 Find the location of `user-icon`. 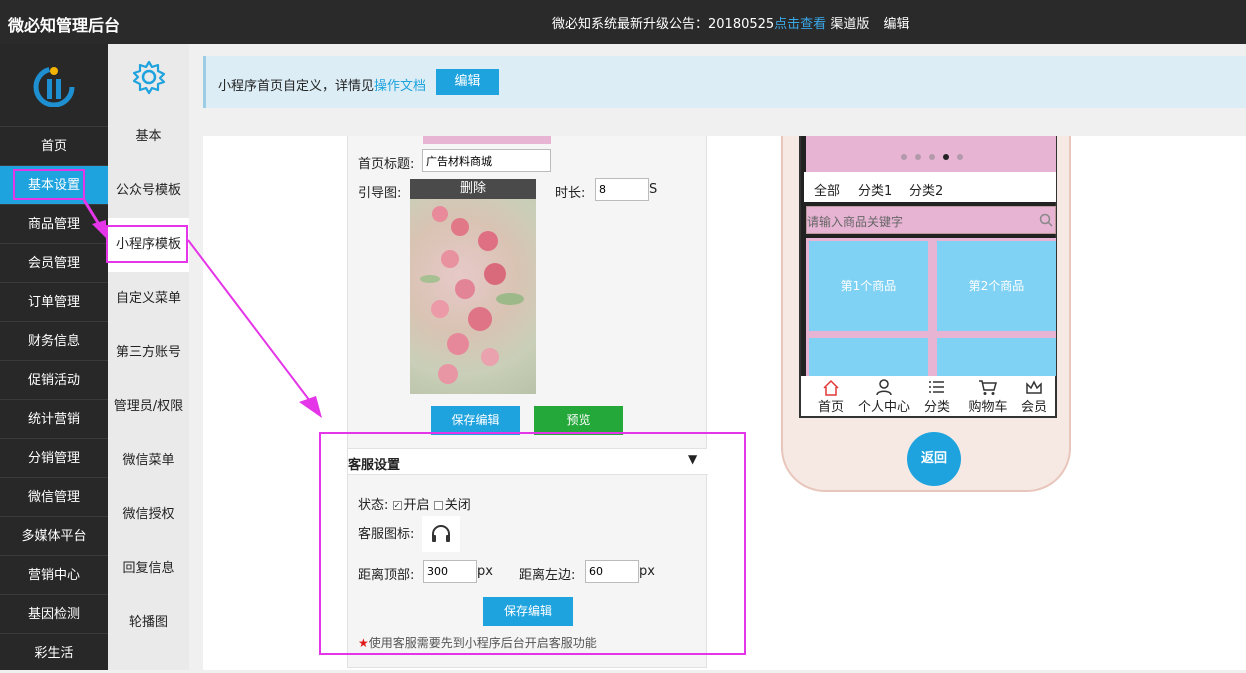

user-icon is located at coordinates (884, 387).